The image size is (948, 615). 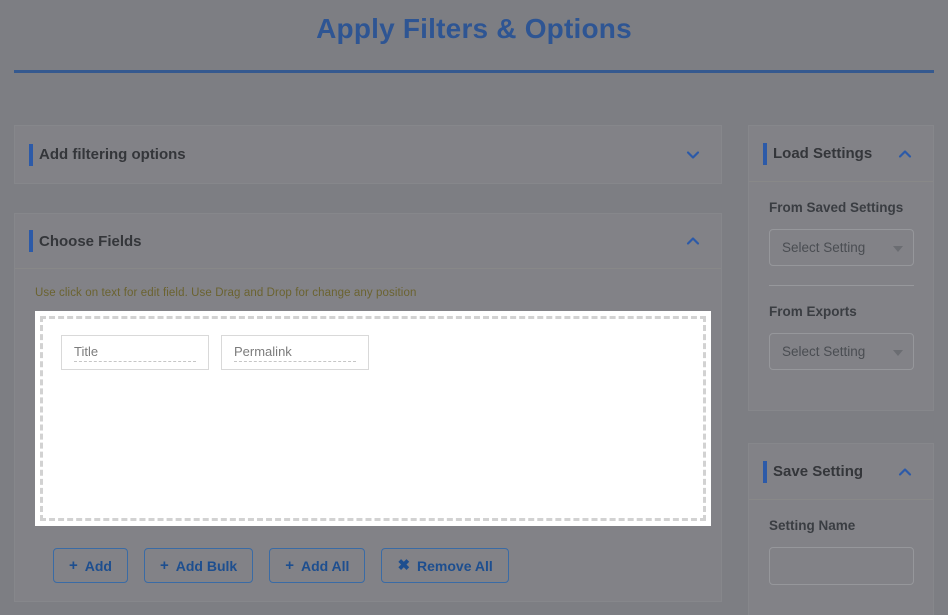 I want to click on page-title: Apply Filters & Options, so click(x=474, y=28).